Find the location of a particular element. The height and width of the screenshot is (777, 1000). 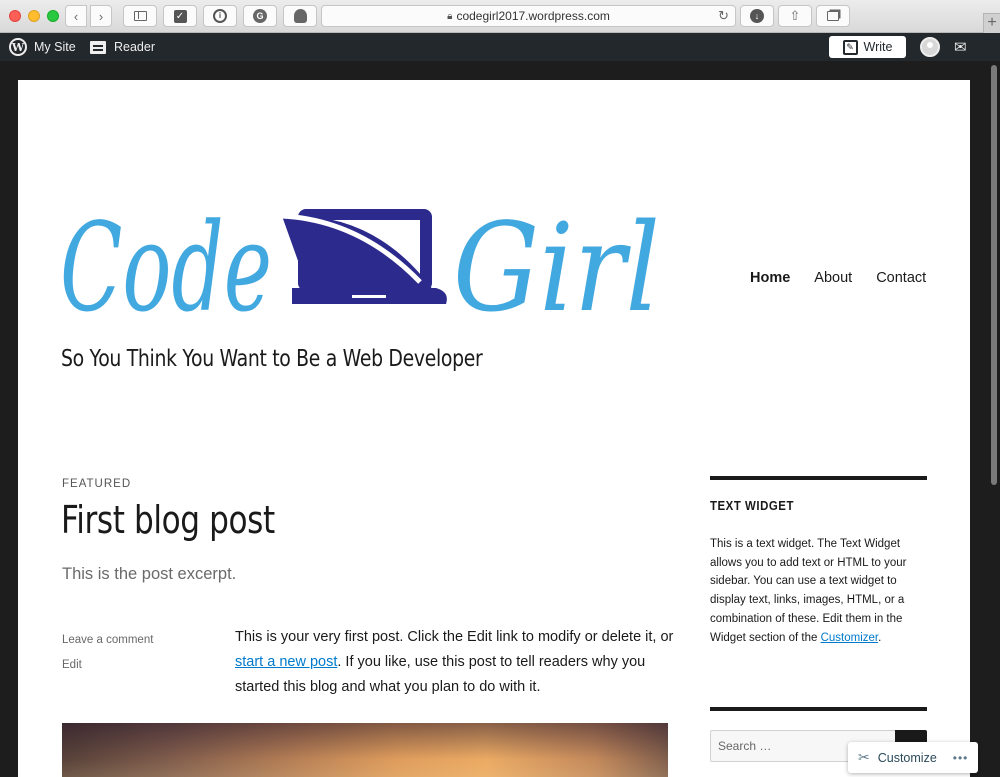

avatar is located at coordinates (930, 47).